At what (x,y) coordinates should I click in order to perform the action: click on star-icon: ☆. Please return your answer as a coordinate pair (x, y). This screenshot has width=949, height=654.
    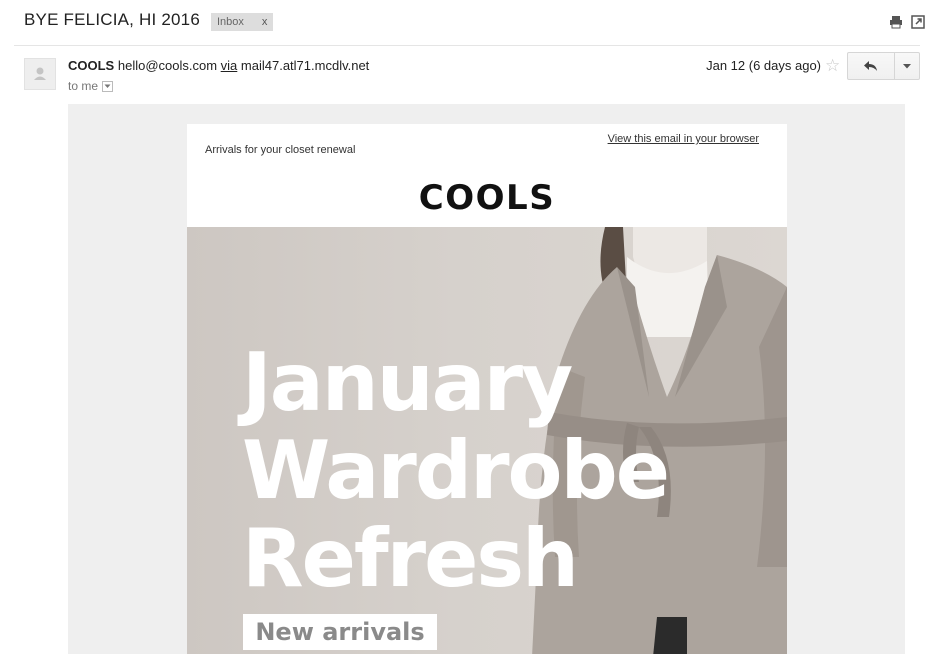
    Looking at the image, I should click on (832, 66).